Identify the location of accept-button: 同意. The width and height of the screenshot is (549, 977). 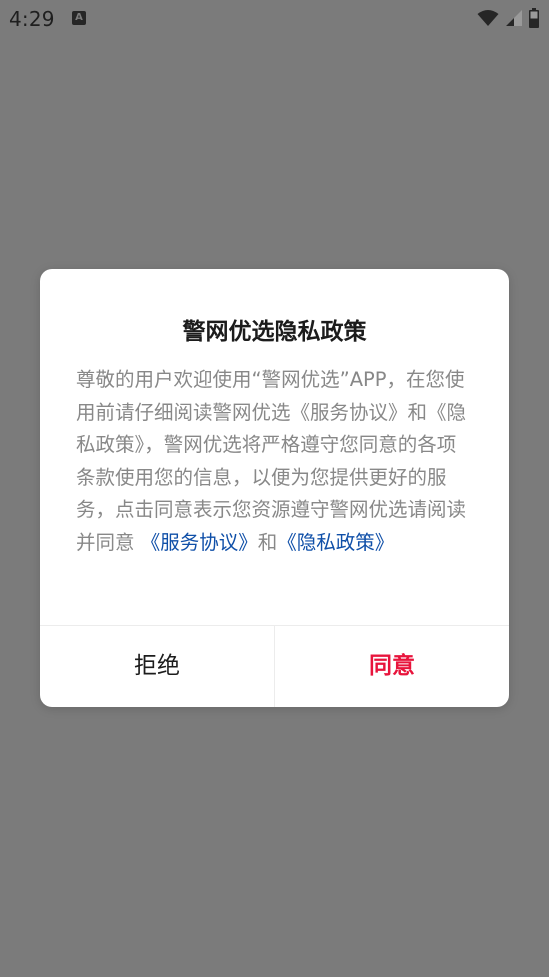
(392, 666).